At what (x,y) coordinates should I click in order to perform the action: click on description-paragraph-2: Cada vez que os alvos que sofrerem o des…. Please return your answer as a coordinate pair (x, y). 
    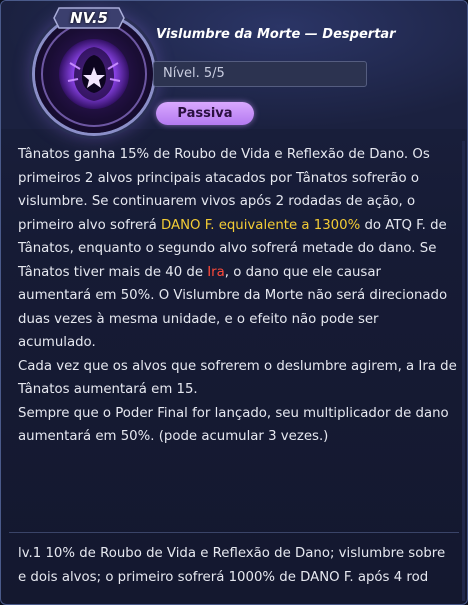
    Looking at the image, I should click on (237, 378).